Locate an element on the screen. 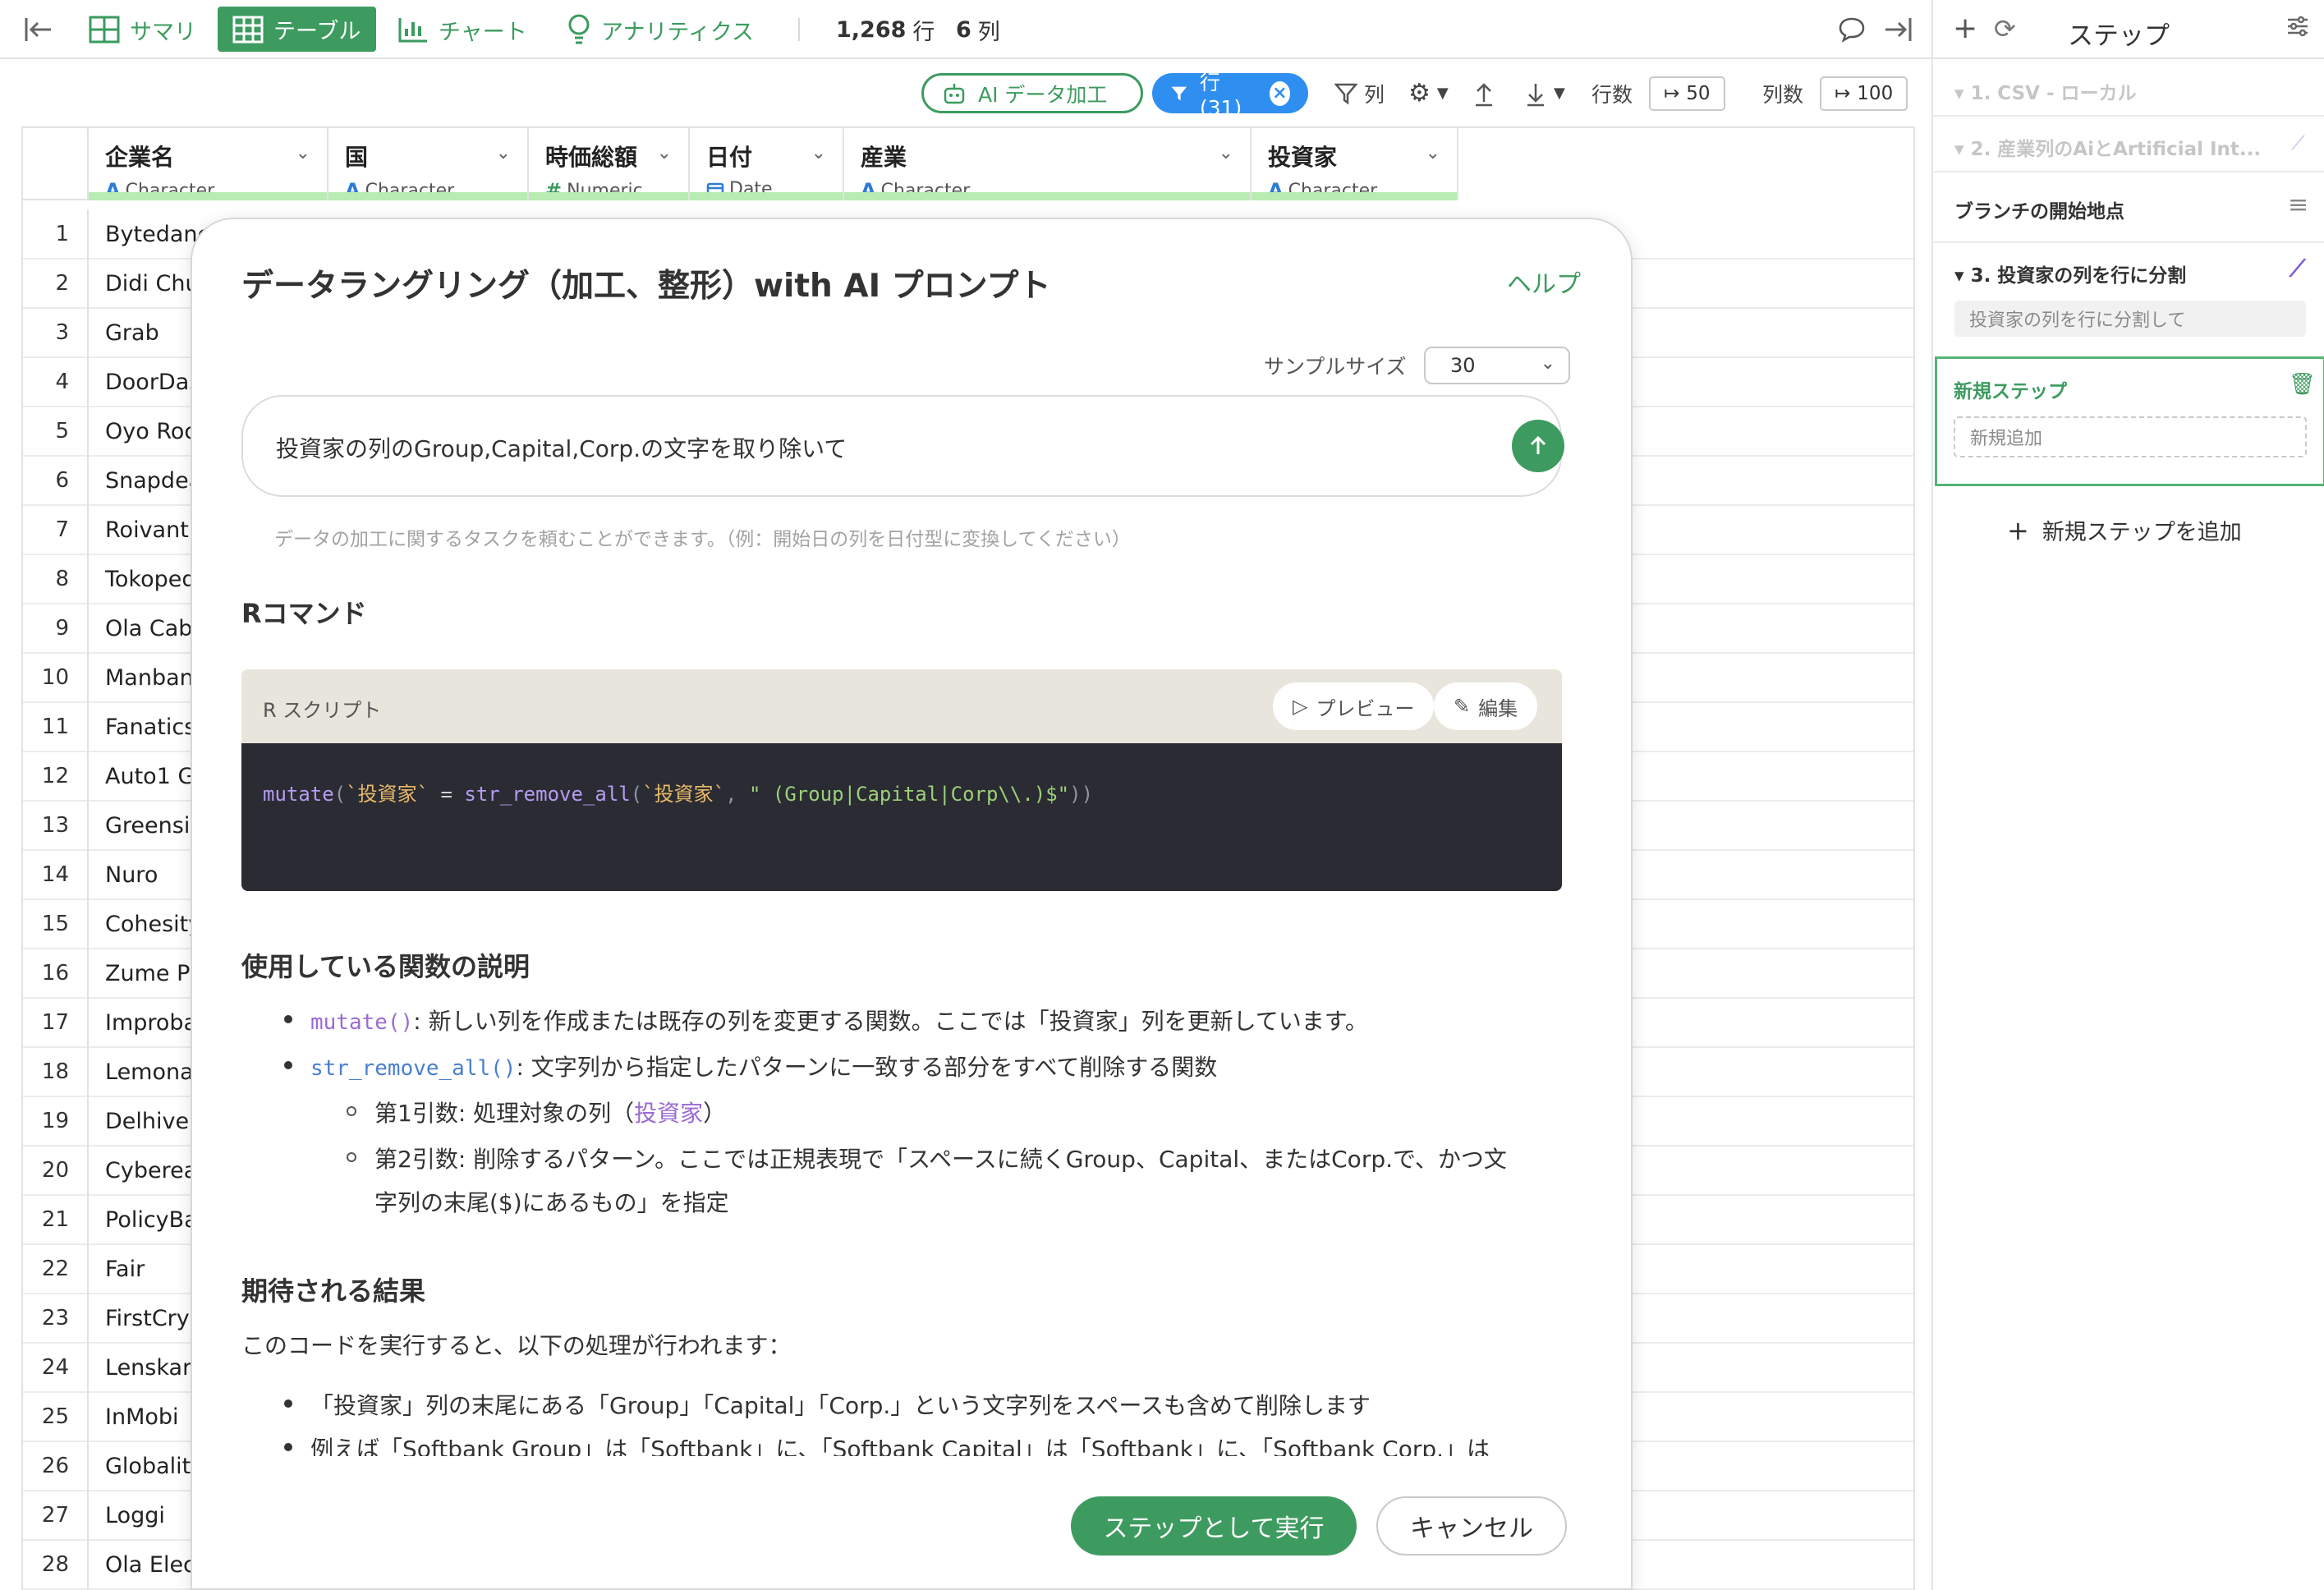 This screenshot has height=1590, width=2324. column-header-date: 日付 Date ⌄ is located at coordinates (767, 164).